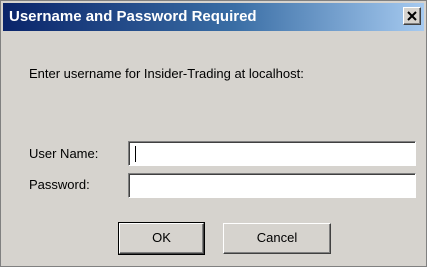 The height and width of the screenshot is (267, 427). What do you see at coordinates (272, 153) in the screenshot?
I see `username-input` at bounding box center [272, 153].